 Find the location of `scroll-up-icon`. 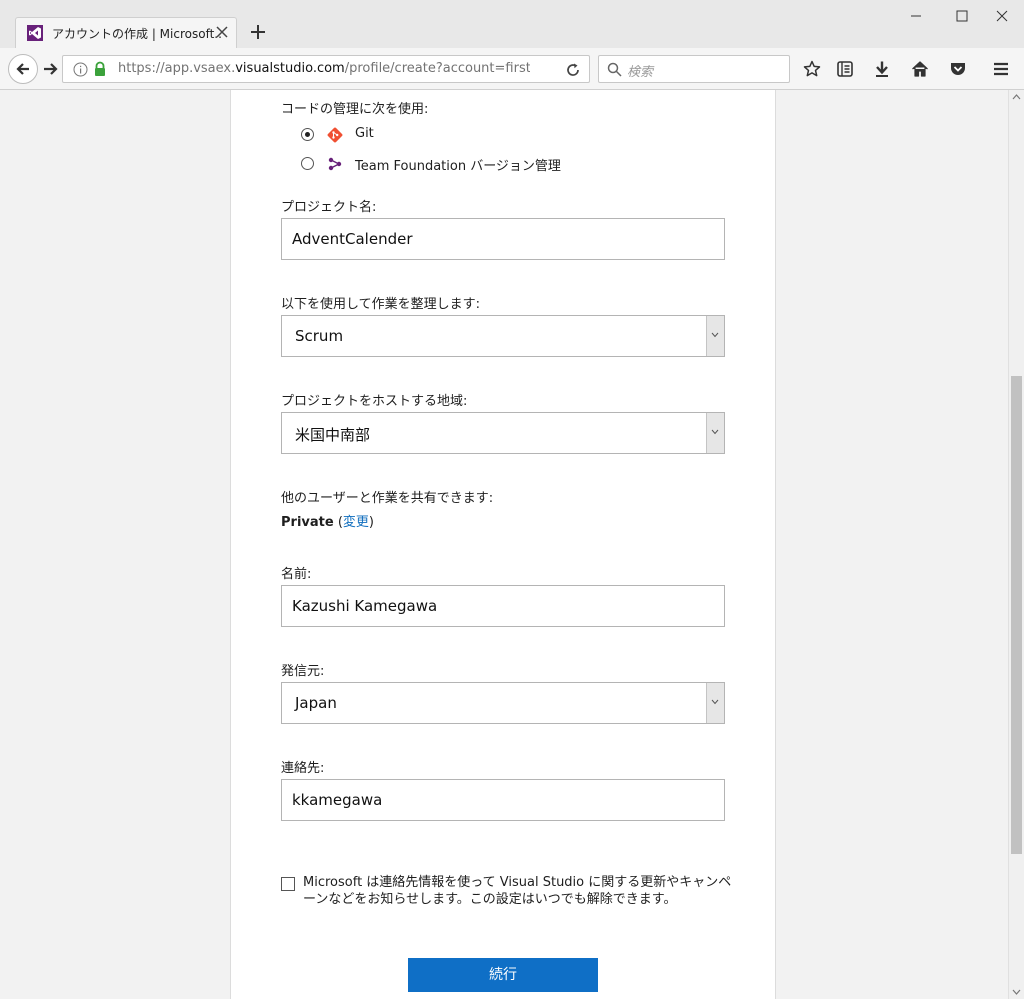

scroll-up-icon is located at coordinates (1016, 97).